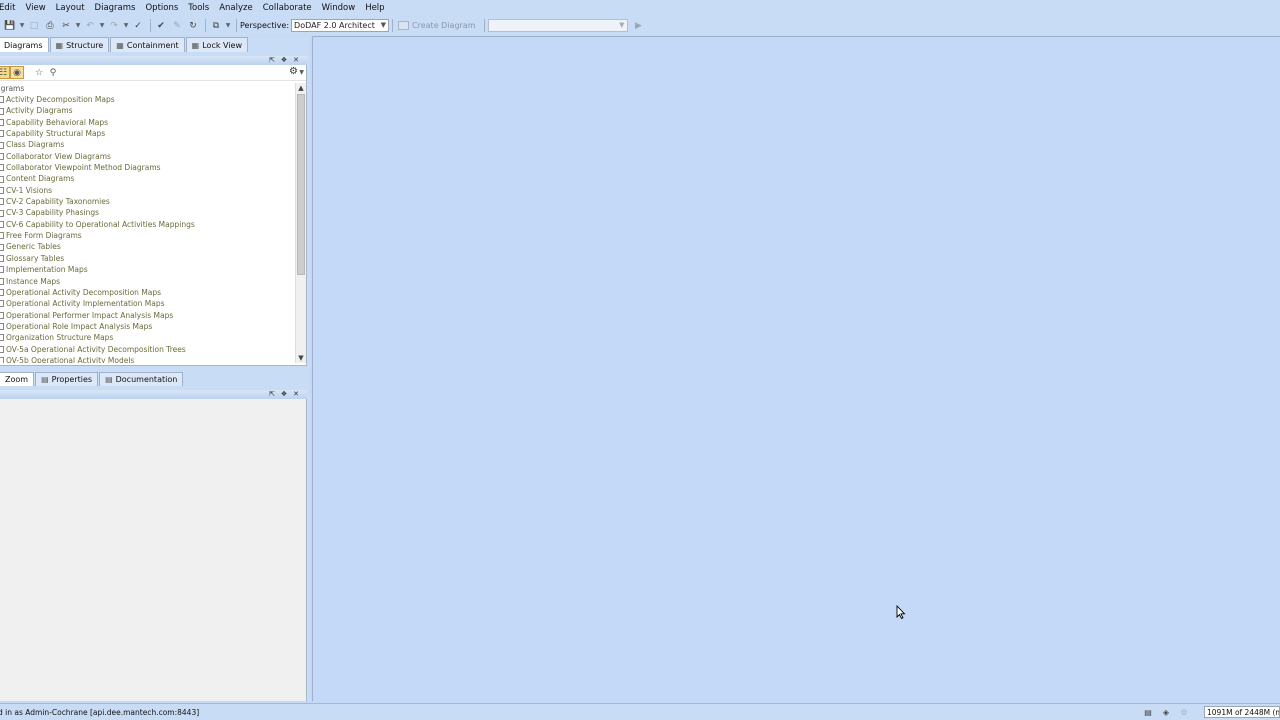 The image size is (1280, 720). What do you see at coordinates (193, 26) in the screenshot?
I see `sync-icon: ↻` at bounding box center [193, 26].